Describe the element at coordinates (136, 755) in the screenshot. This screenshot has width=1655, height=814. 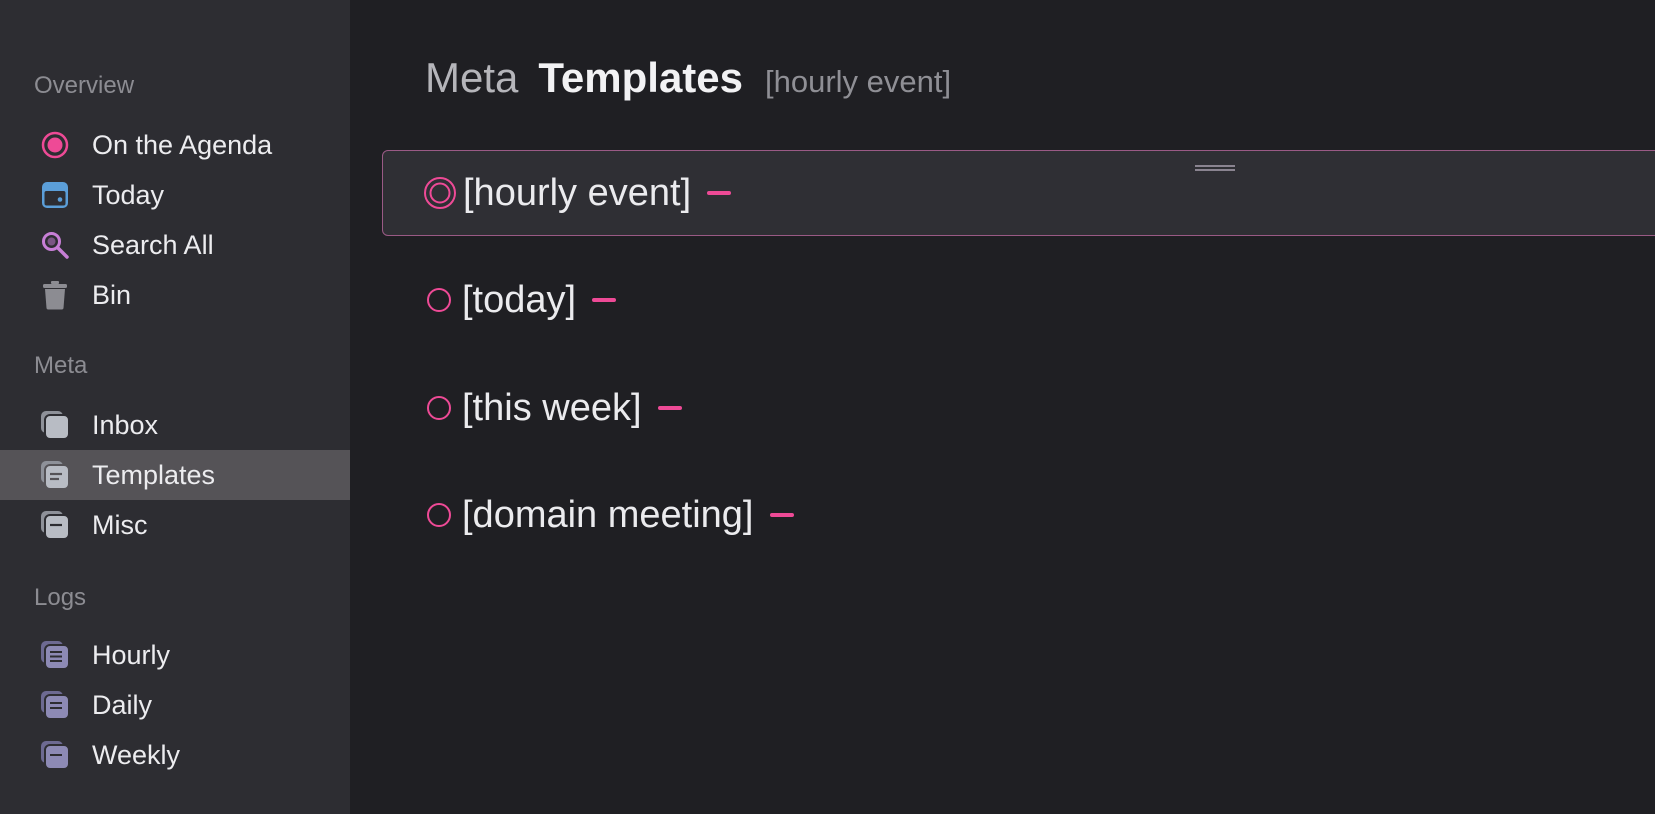
I see `sidebar-item-label: Weekly` at that location.